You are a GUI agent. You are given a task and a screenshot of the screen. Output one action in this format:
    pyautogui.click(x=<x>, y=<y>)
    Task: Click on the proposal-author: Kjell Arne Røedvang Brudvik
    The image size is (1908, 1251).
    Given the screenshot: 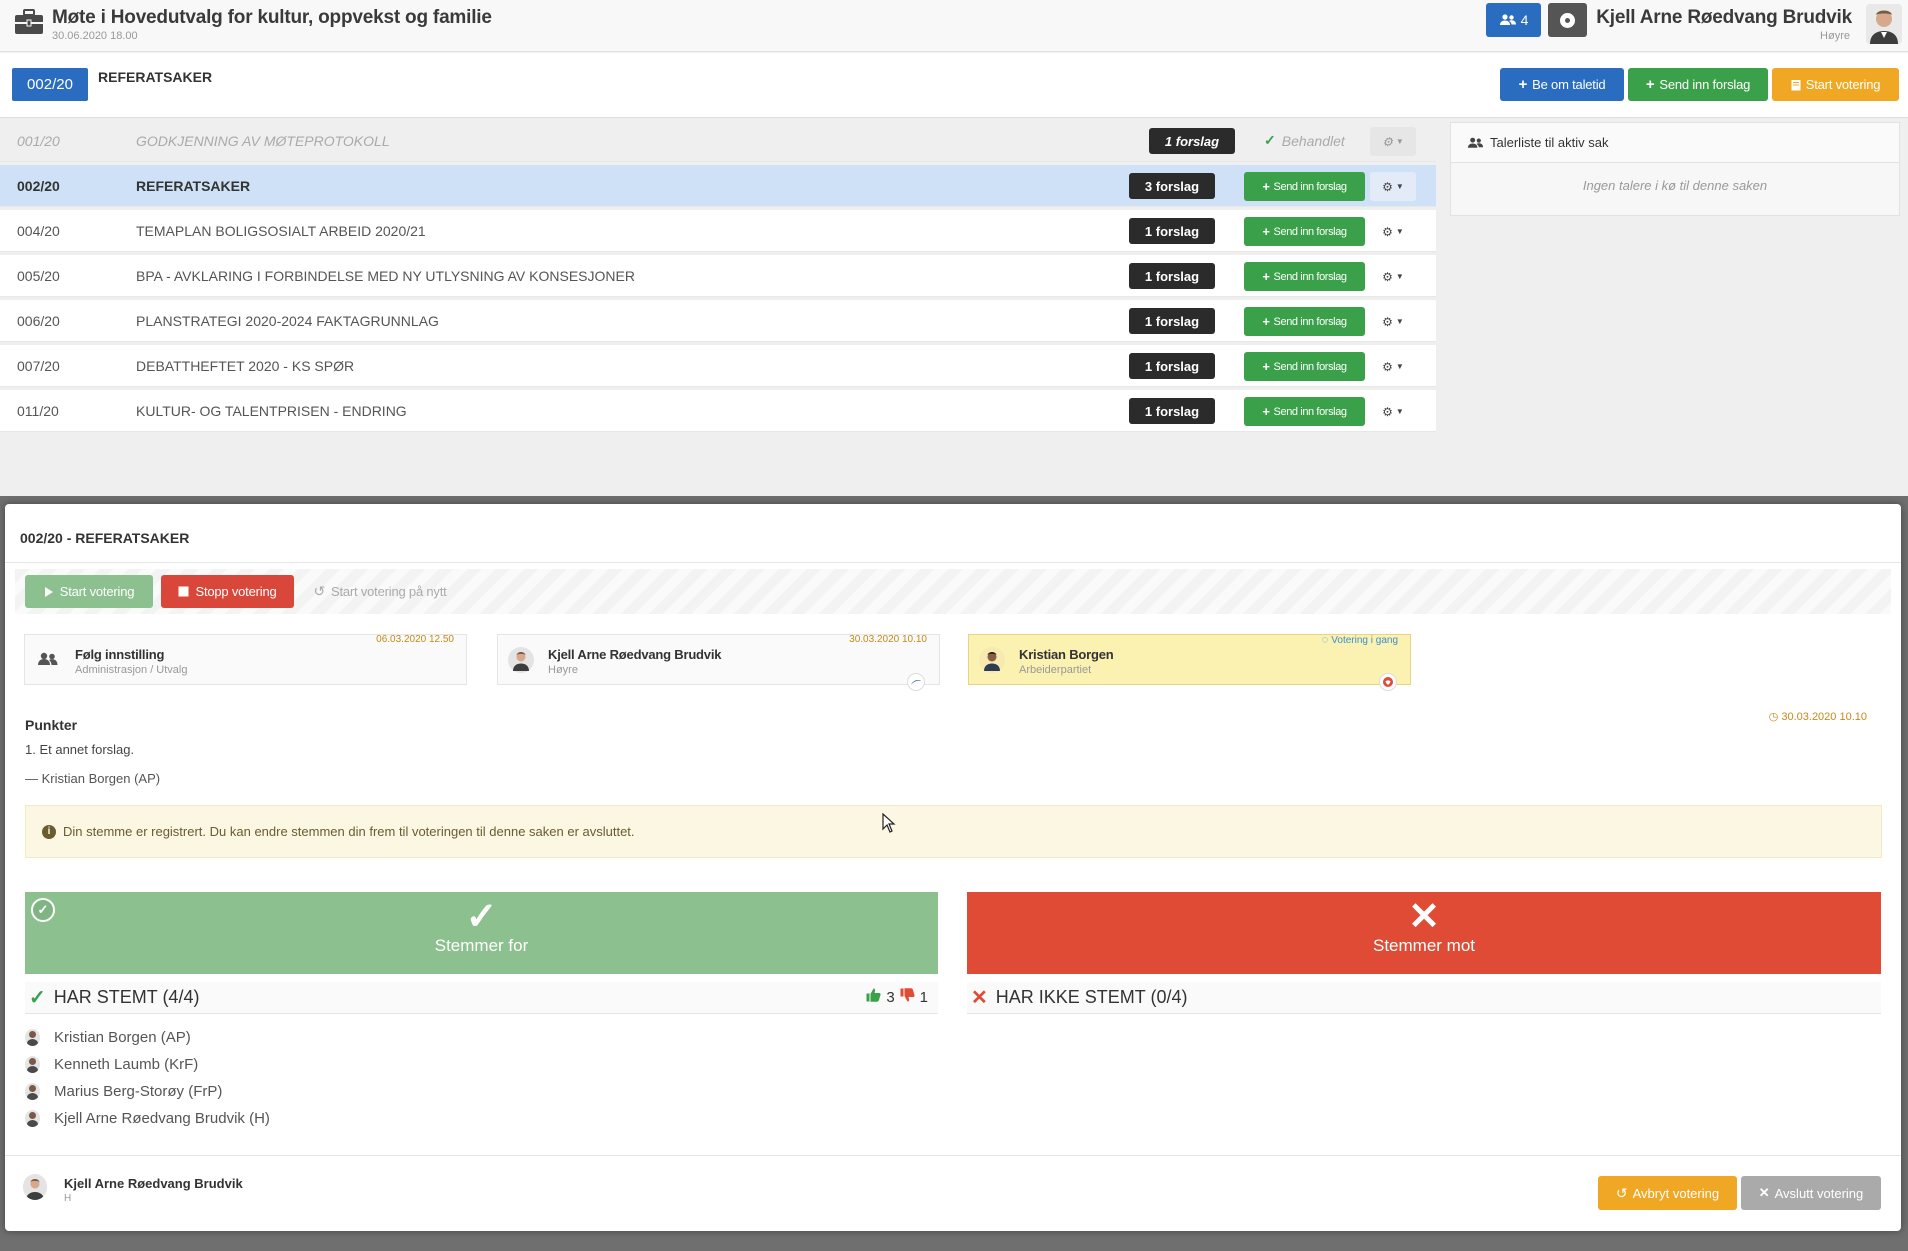 What is the action you would take?
    pyautogui.click(x=635, y=654)
    